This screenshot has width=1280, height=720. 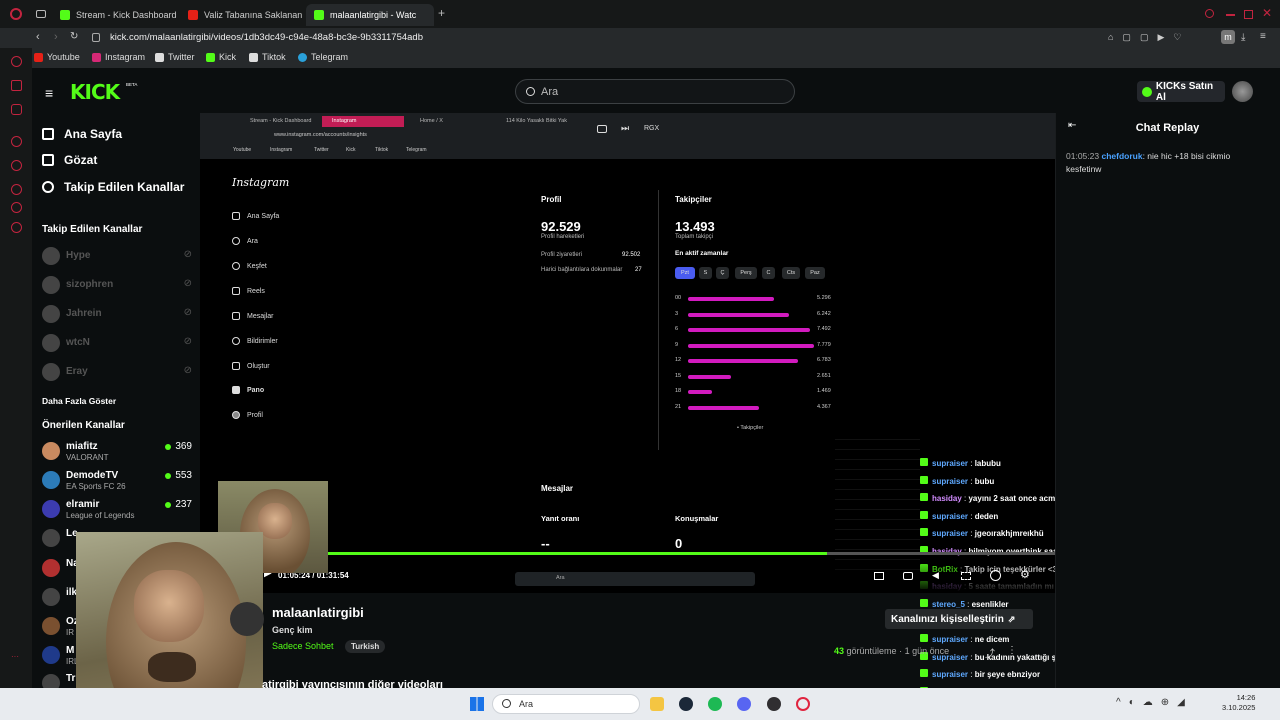 What do you see at coordinates (187, 283) in the screenshot?
I see `offline-icon: ⊘` at bounding box center [187, 283].